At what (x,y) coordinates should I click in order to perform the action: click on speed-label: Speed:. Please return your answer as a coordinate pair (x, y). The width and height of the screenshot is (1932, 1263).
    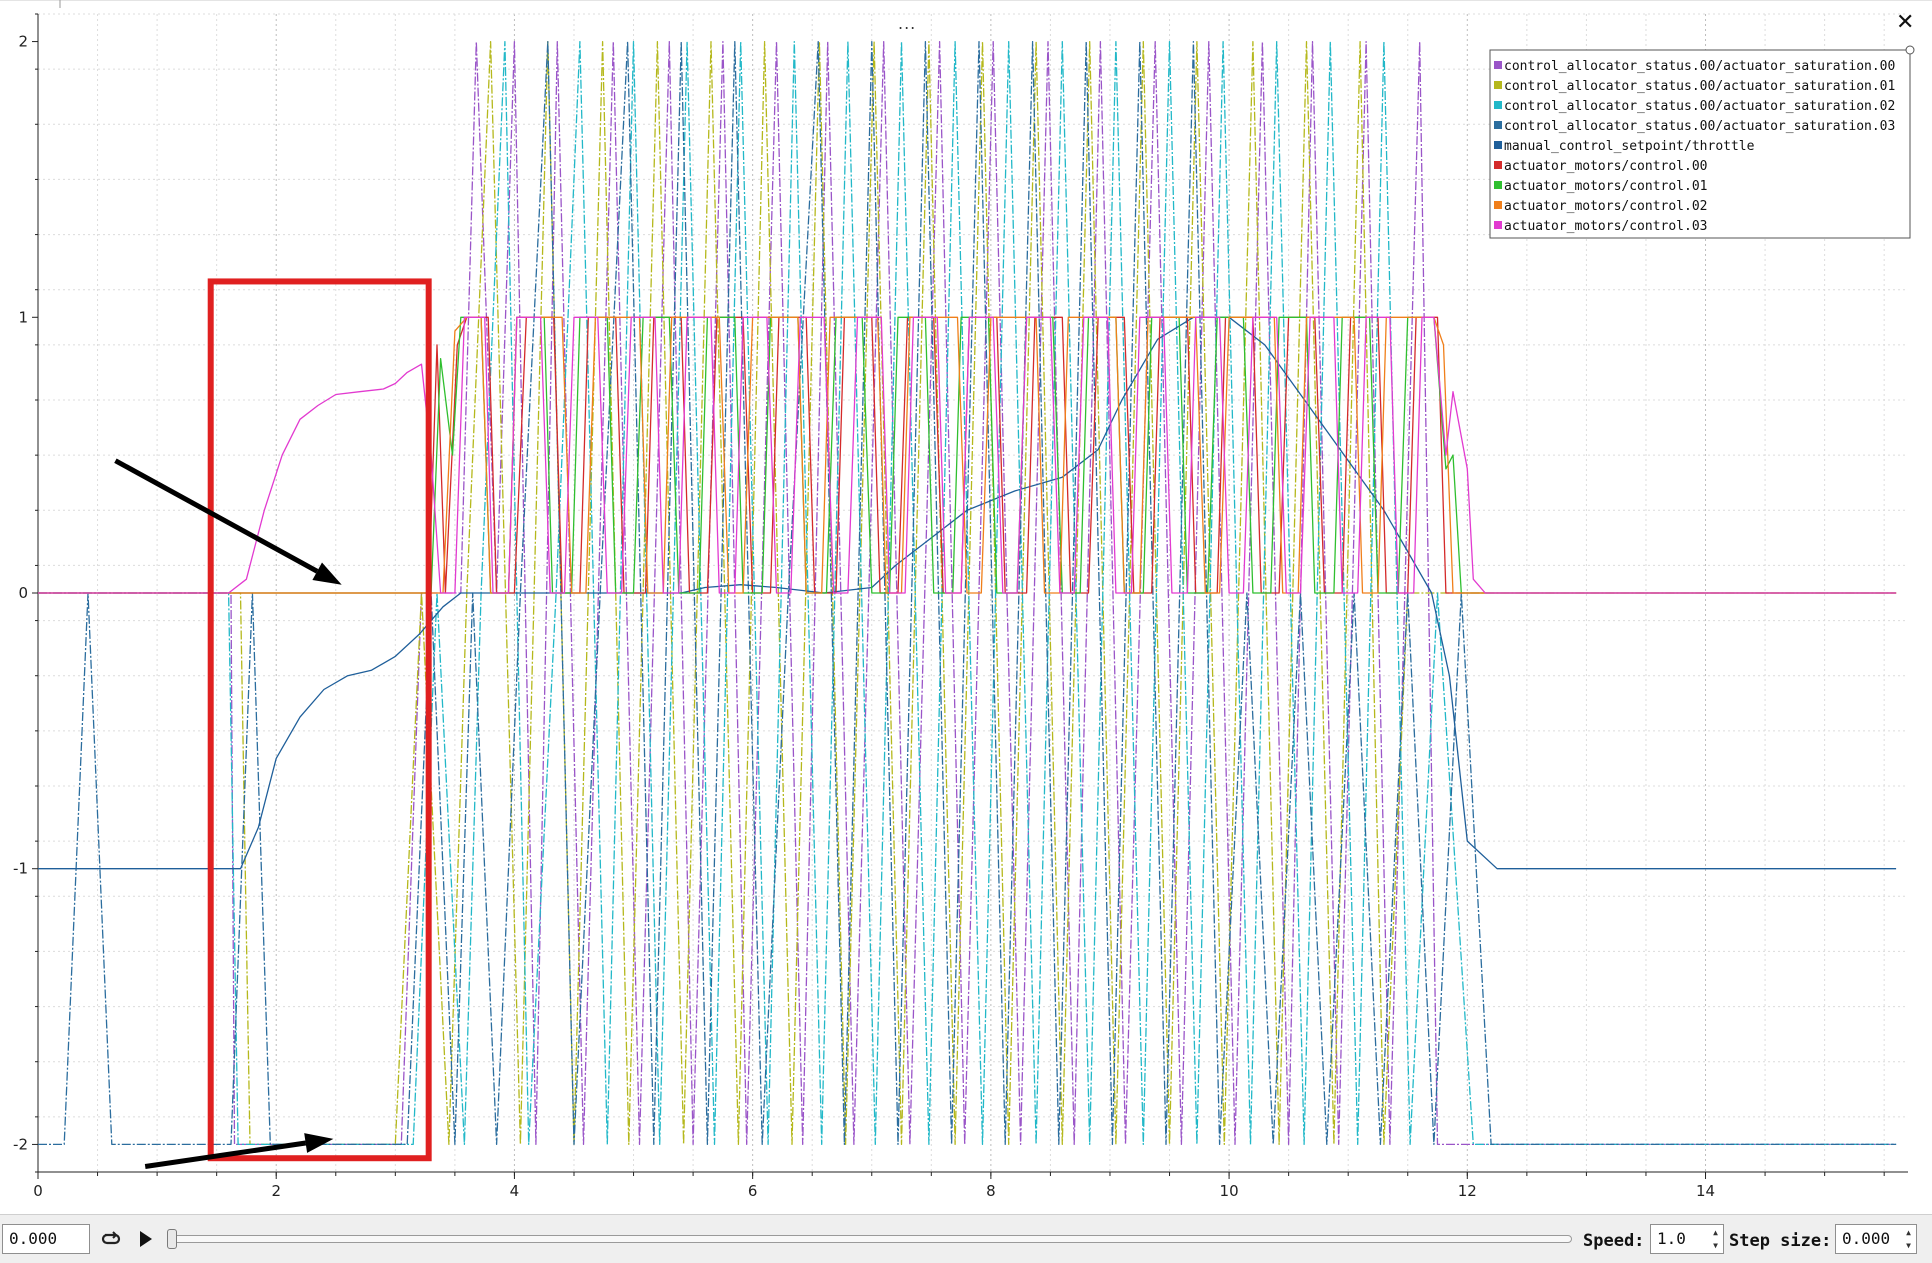
    Looking at the image, I should click on (1614, 1241).